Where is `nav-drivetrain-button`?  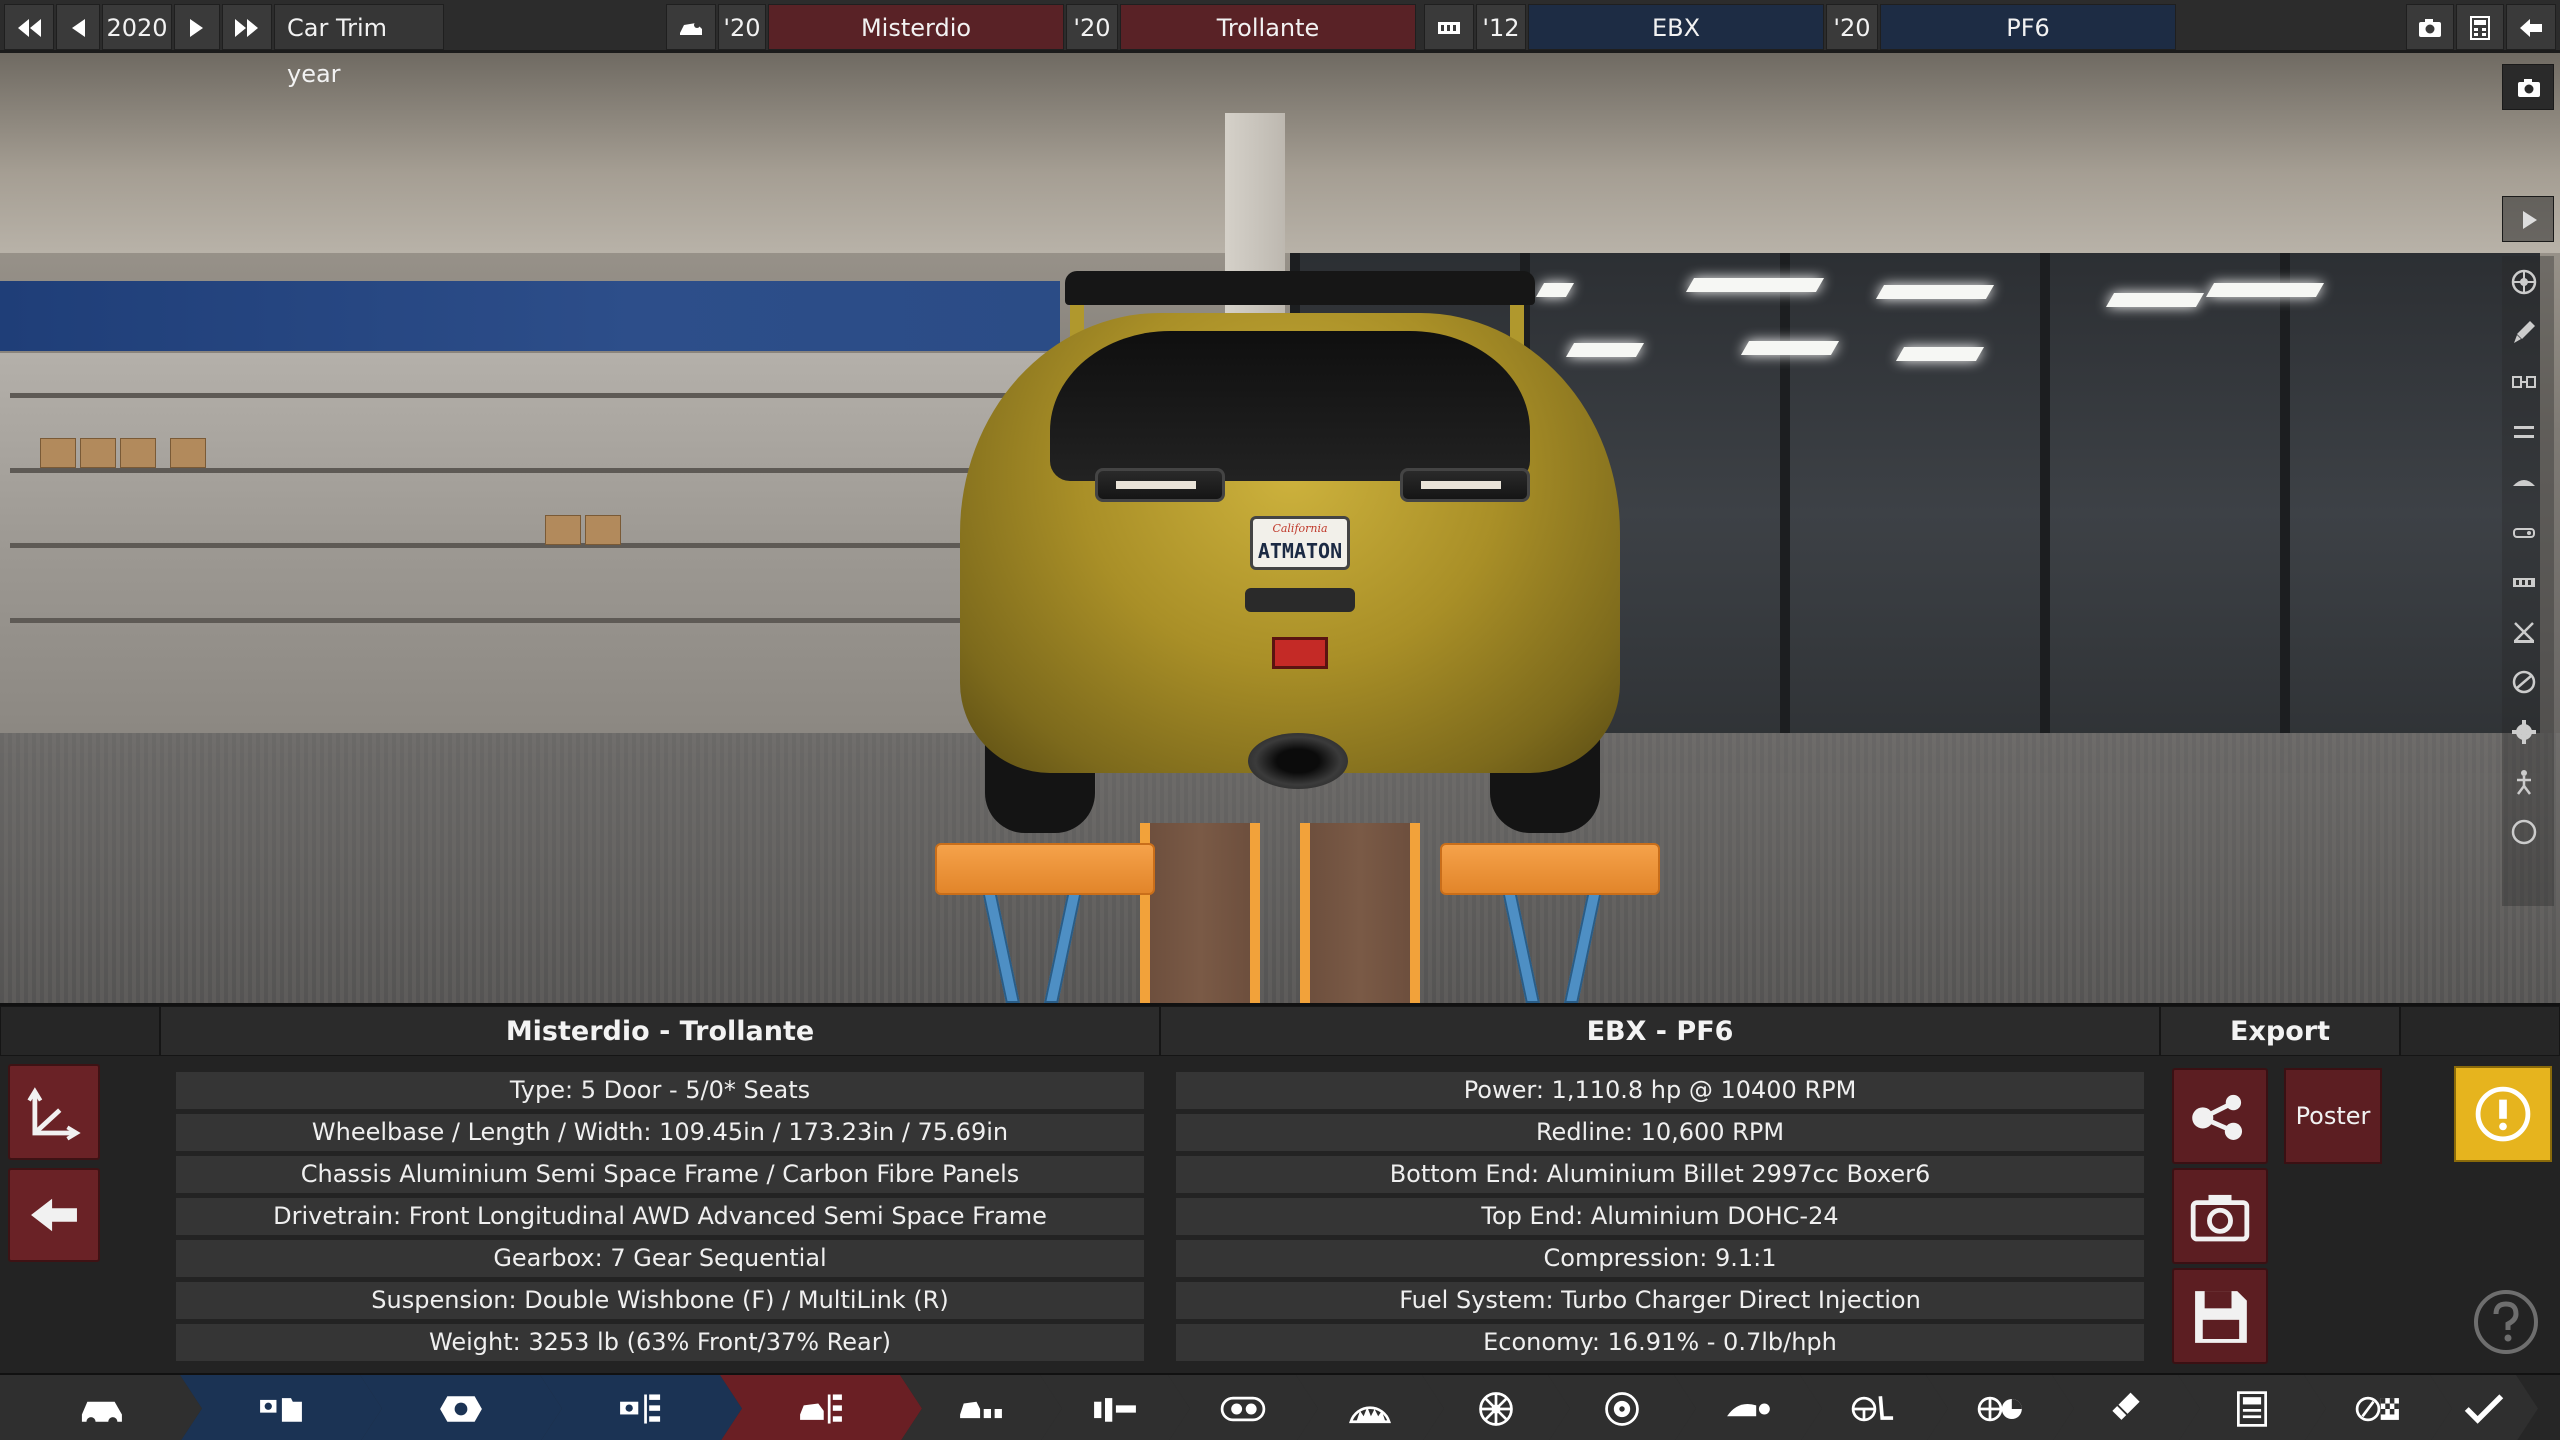 nav-drivetrain-button is located at coordinates (1243, 1407).